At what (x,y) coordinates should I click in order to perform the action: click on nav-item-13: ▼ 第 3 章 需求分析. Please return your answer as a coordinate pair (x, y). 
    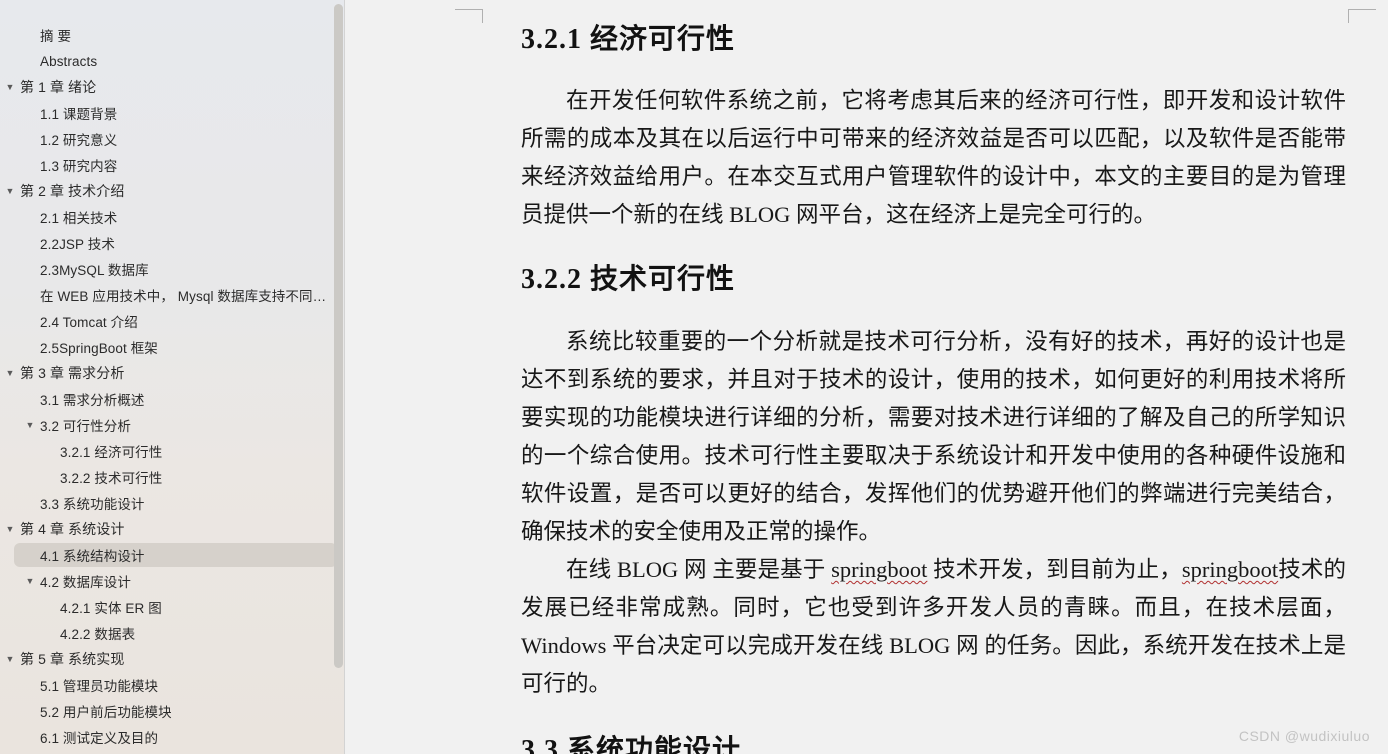
    Looking at the image, I should click on (172, 373).